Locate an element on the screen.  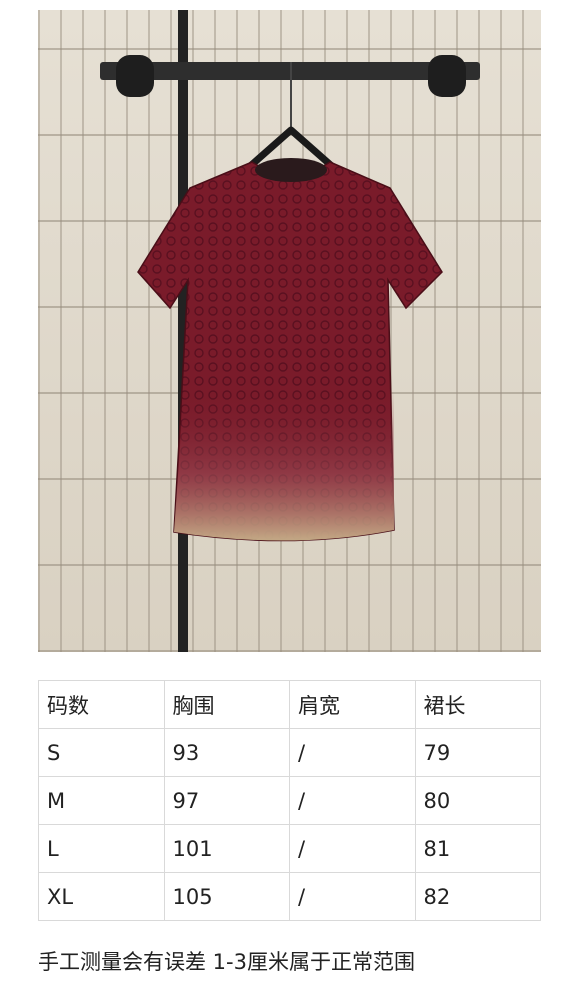
header-cell-size: 码数 is located at coordinates (101, 704).